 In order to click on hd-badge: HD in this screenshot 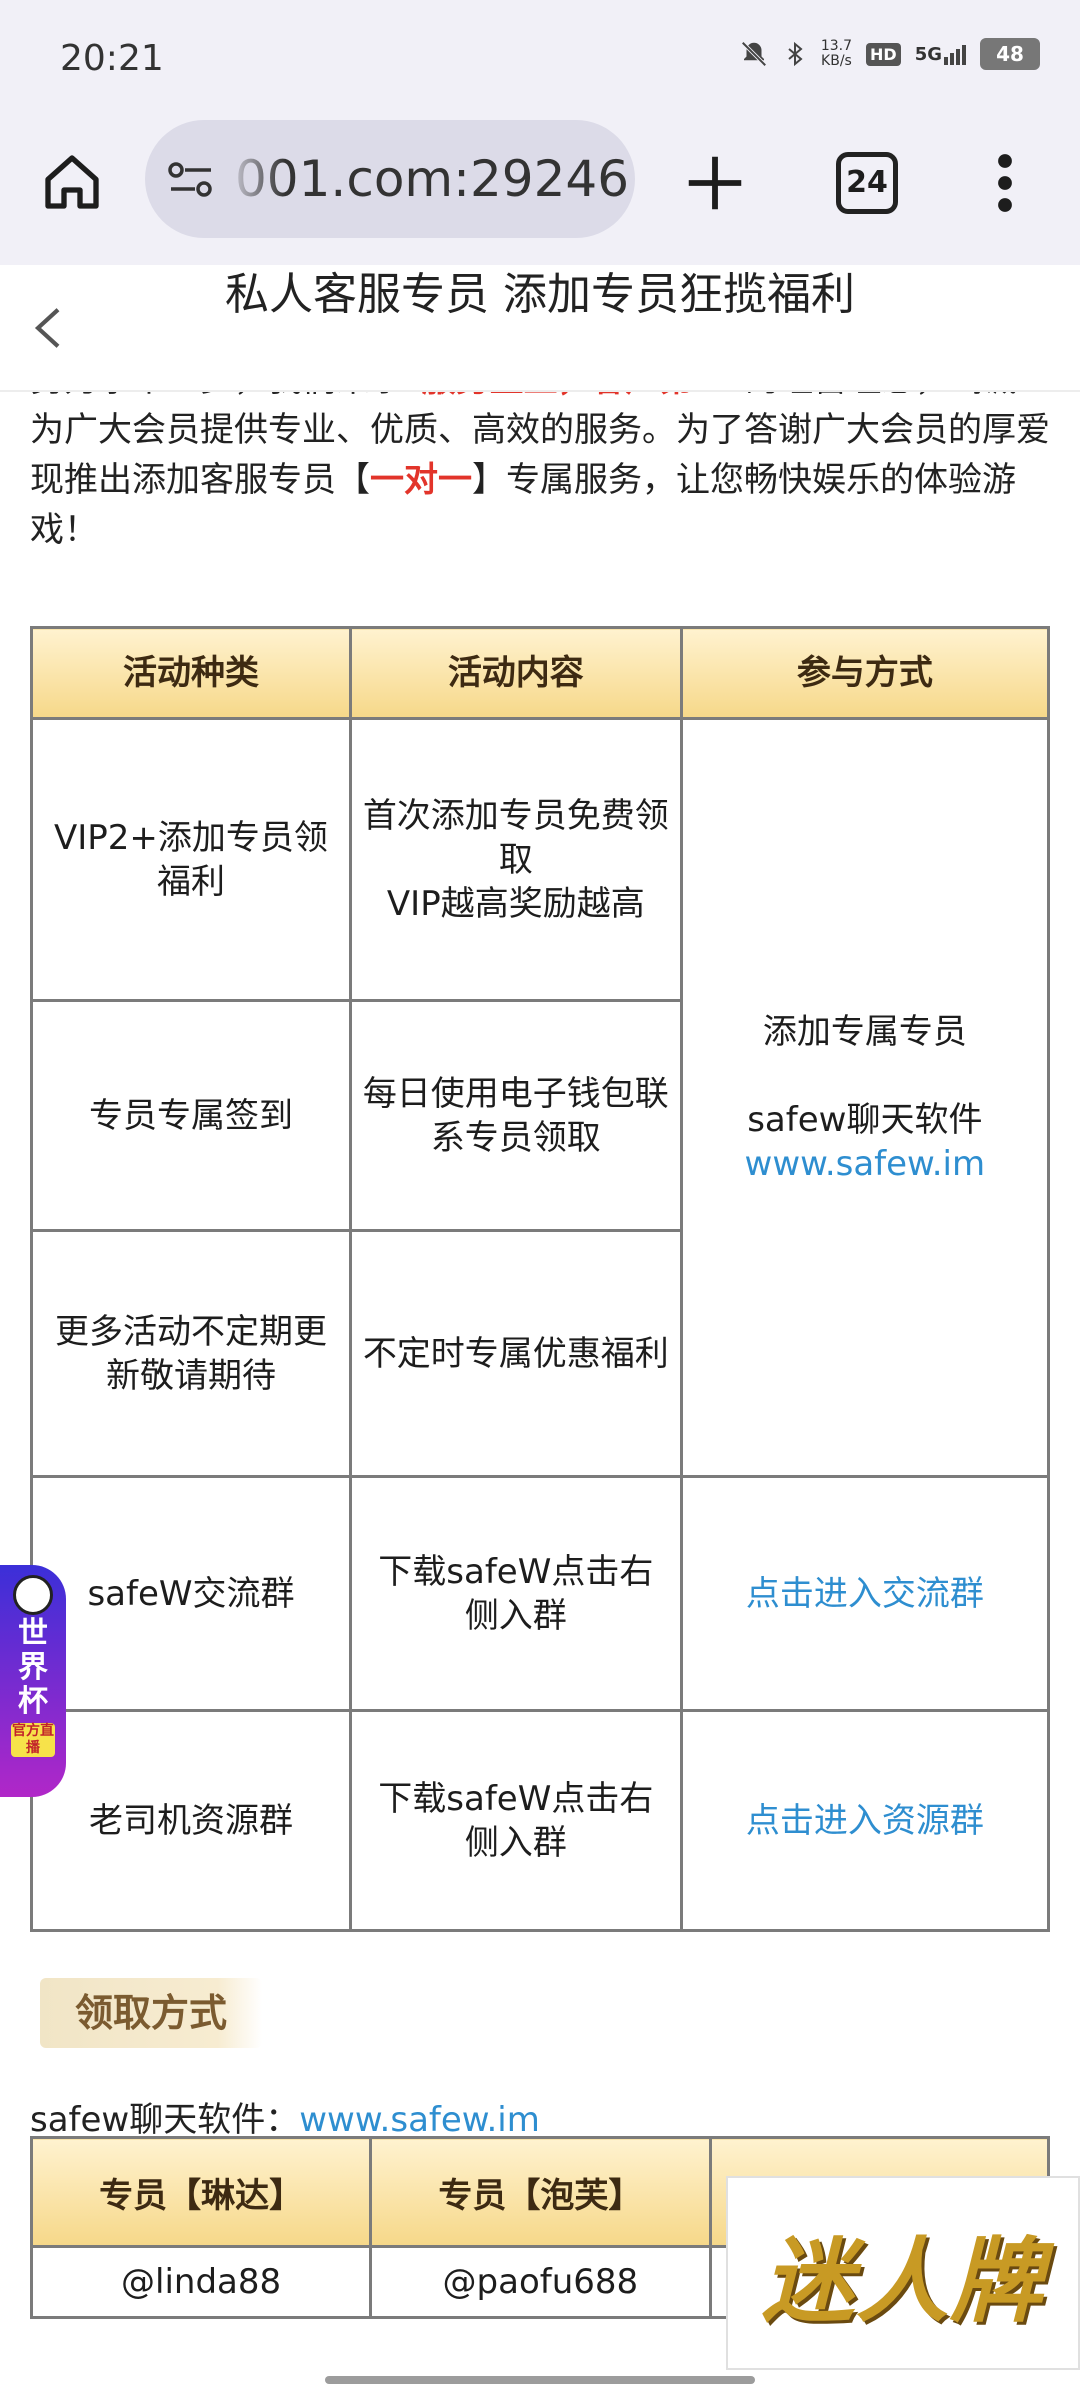, I will do `click(883, 54)`.